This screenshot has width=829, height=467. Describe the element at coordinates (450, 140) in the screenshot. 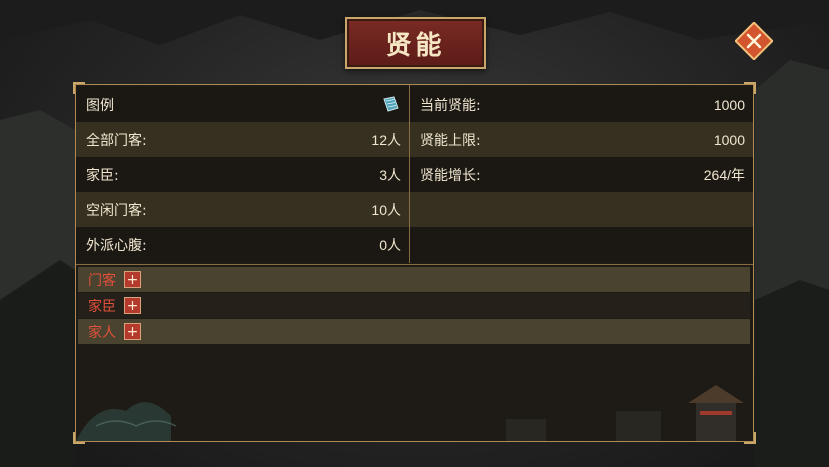

I see `stat-label: 贤能上限:` at that location.